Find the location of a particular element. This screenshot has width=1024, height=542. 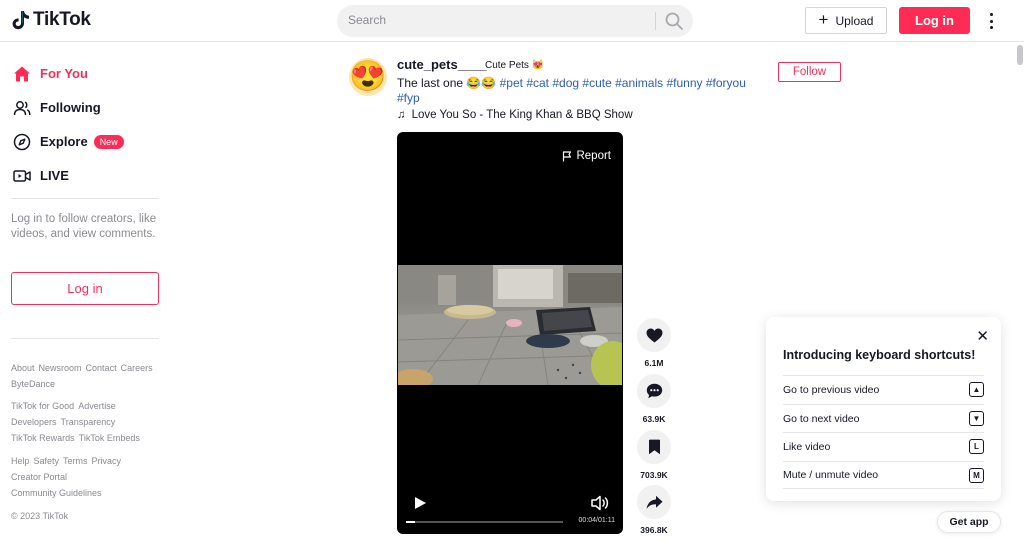

heart-icon is located at coordinates (654, 335).